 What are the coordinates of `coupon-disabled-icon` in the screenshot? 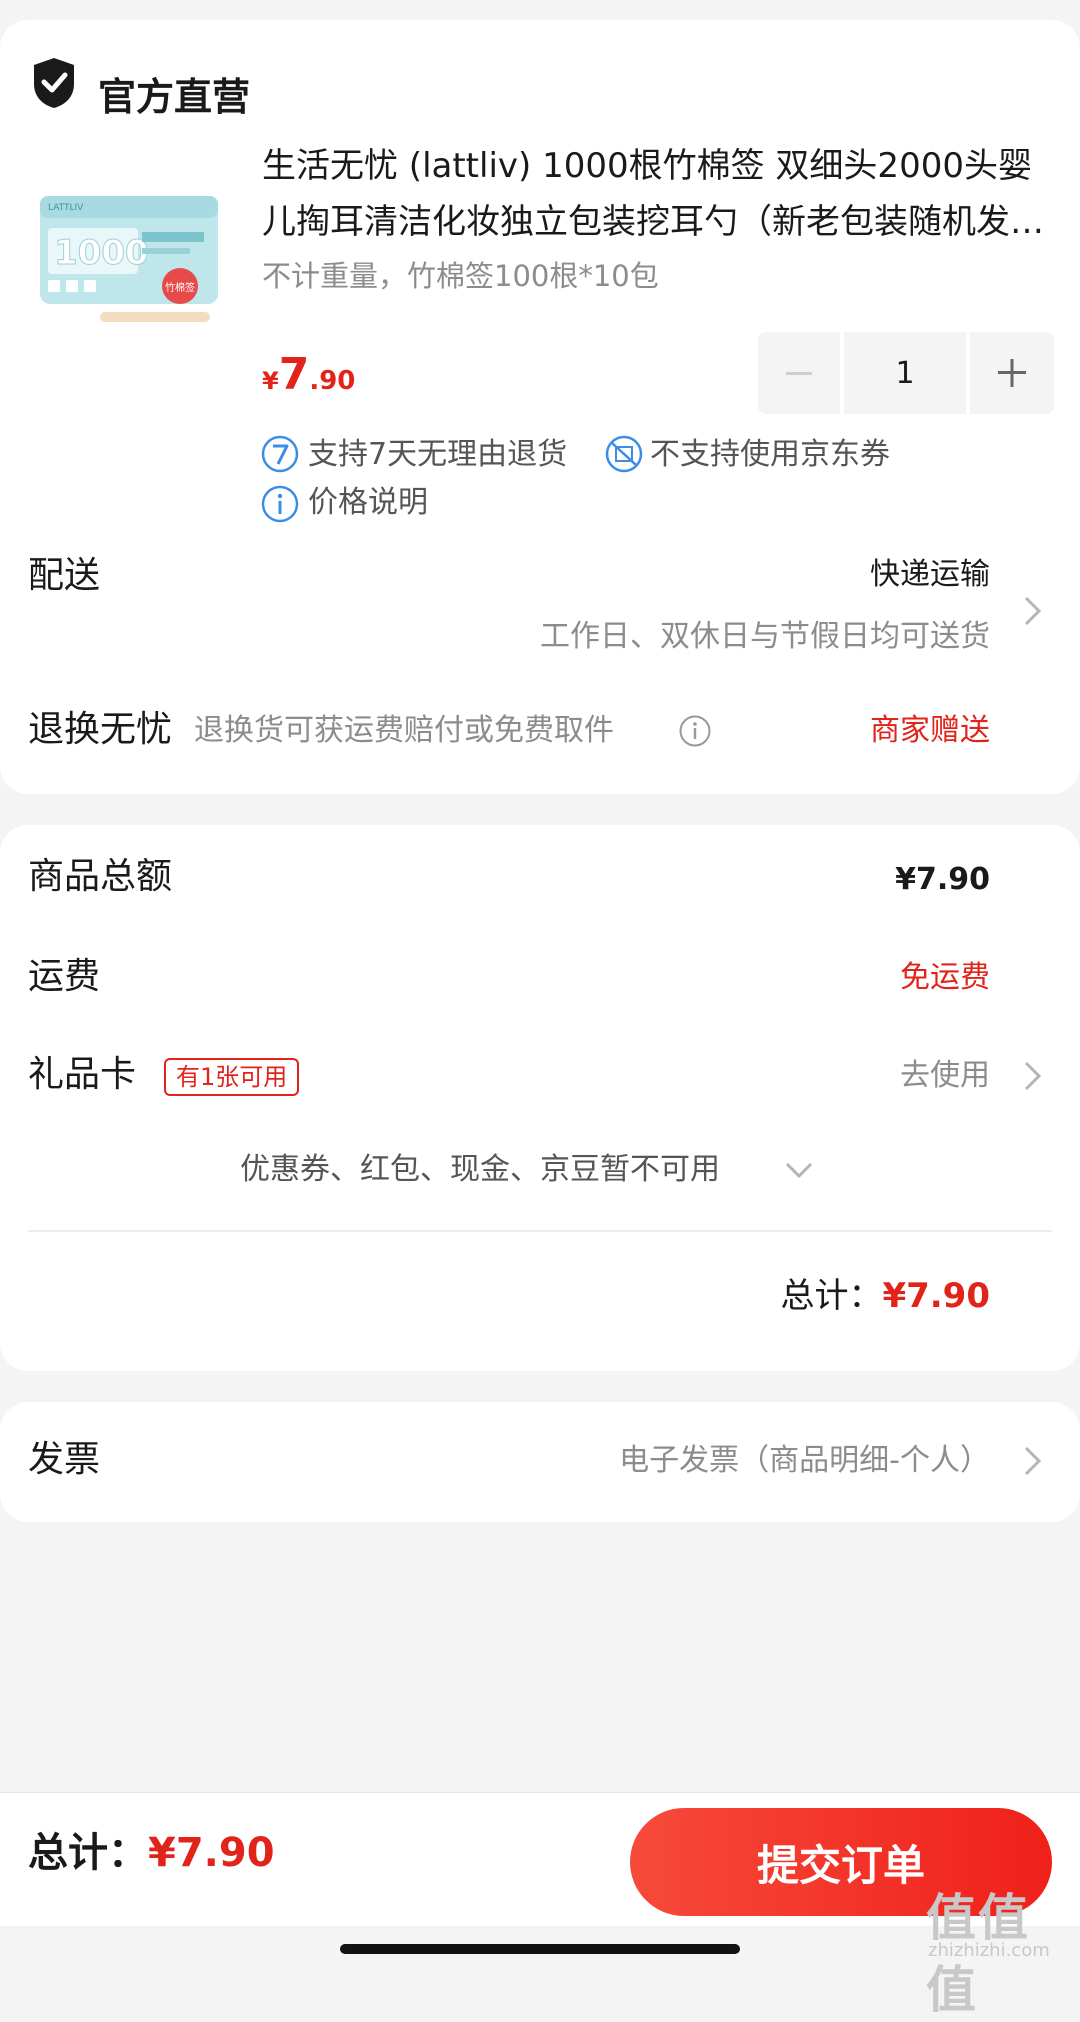 It's located at (624, 454).